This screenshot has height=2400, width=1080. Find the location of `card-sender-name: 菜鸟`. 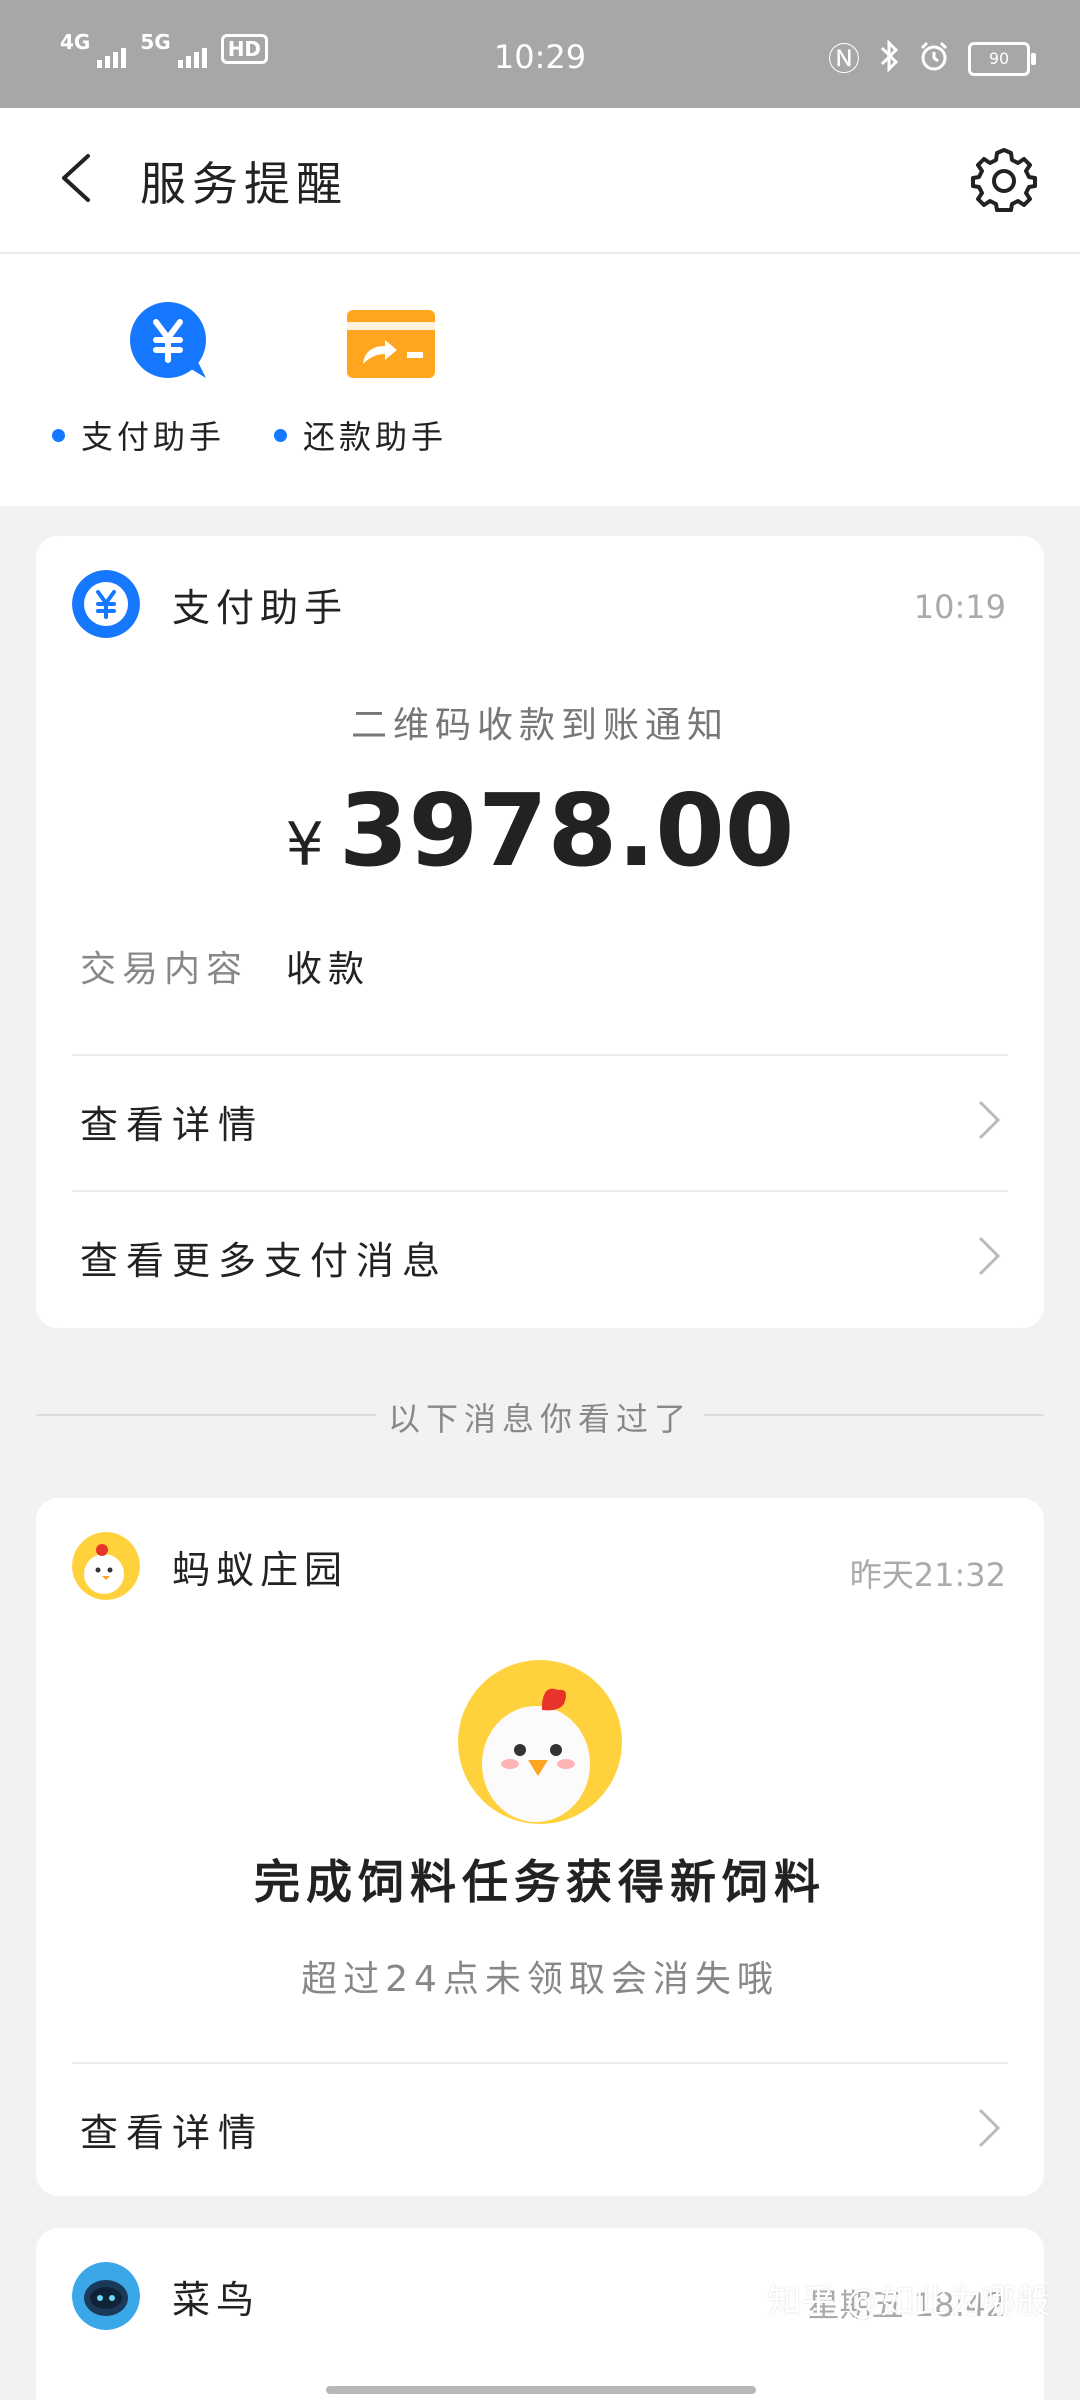

card-sender-name: 菜鸟 is located at coordinates (216, 2299).